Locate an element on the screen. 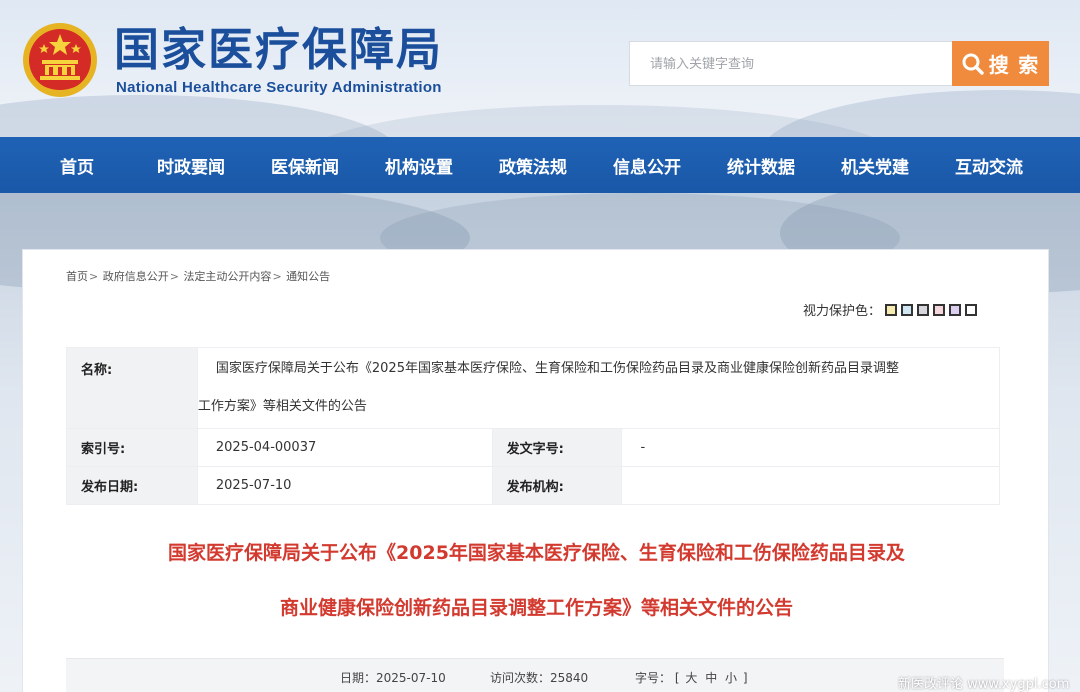  search-button: 搜 索 is located at coordinates (1000, 63).